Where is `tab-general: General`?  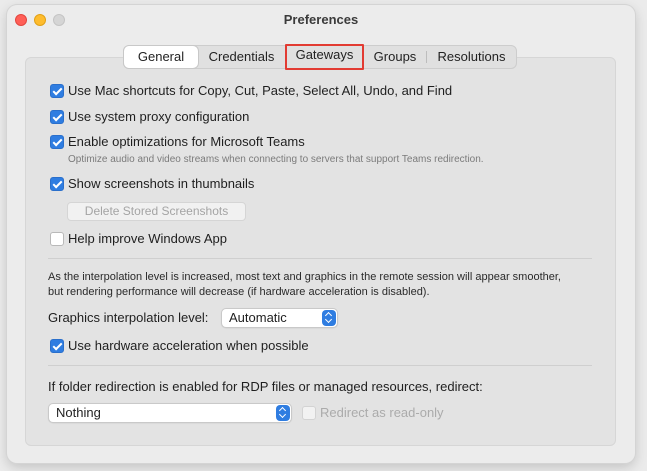 tab-general: General is located at coordinates (161, 57).